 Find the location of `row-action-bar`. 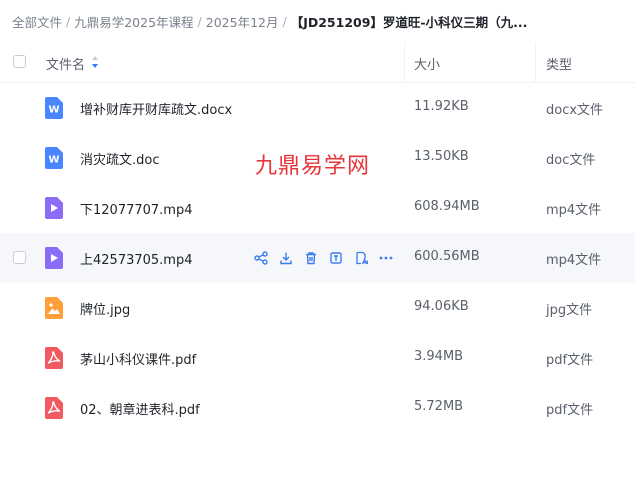

row-action-bar is located at coordinates (323, 258).